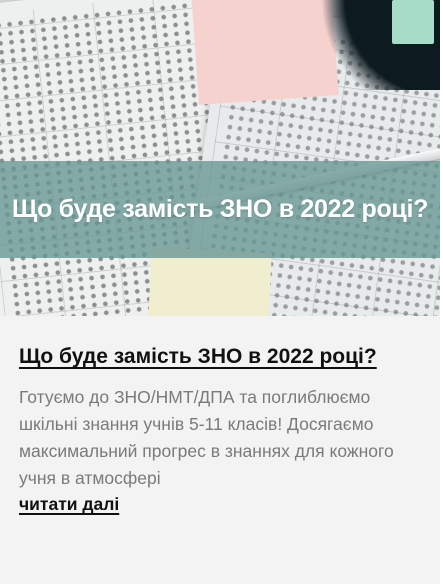 The height and width of the screenshot is (584, 443). What do you see at coordinates (69, 504) in the screenshot?
I see `read-more-link: читати далі` at bounding box center [69, 504].